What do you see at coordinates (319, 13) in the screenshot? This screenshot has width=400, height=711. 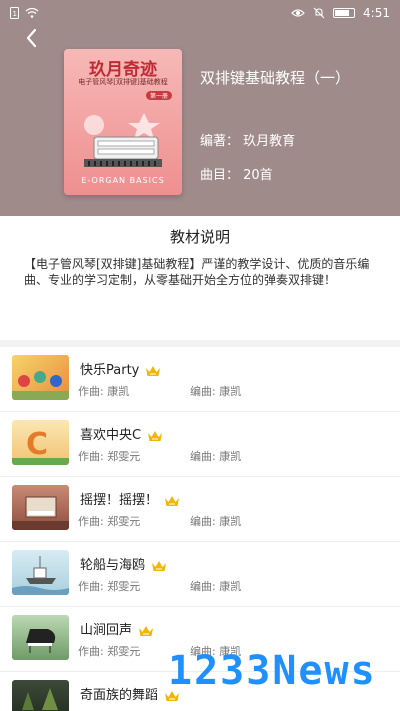 I see `mute-bell-icon` at bounding box center [319, 13].